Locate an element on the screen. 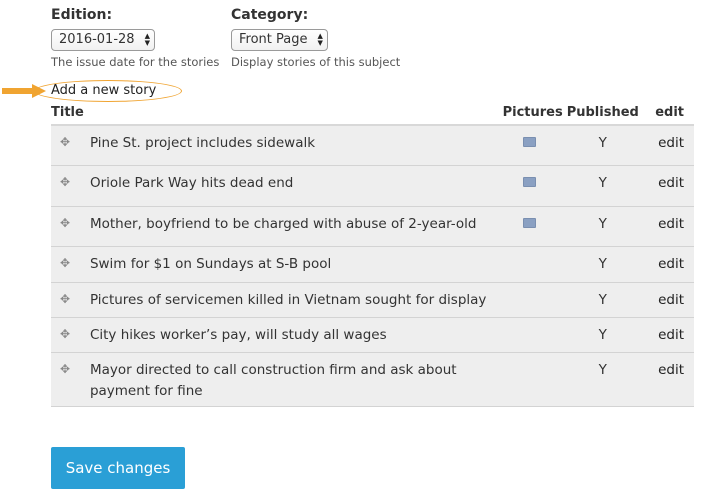 The image size is (702, 500). story-title: Swim for $1 on Sundays at S-B pool is located at coordinates (296, 264).